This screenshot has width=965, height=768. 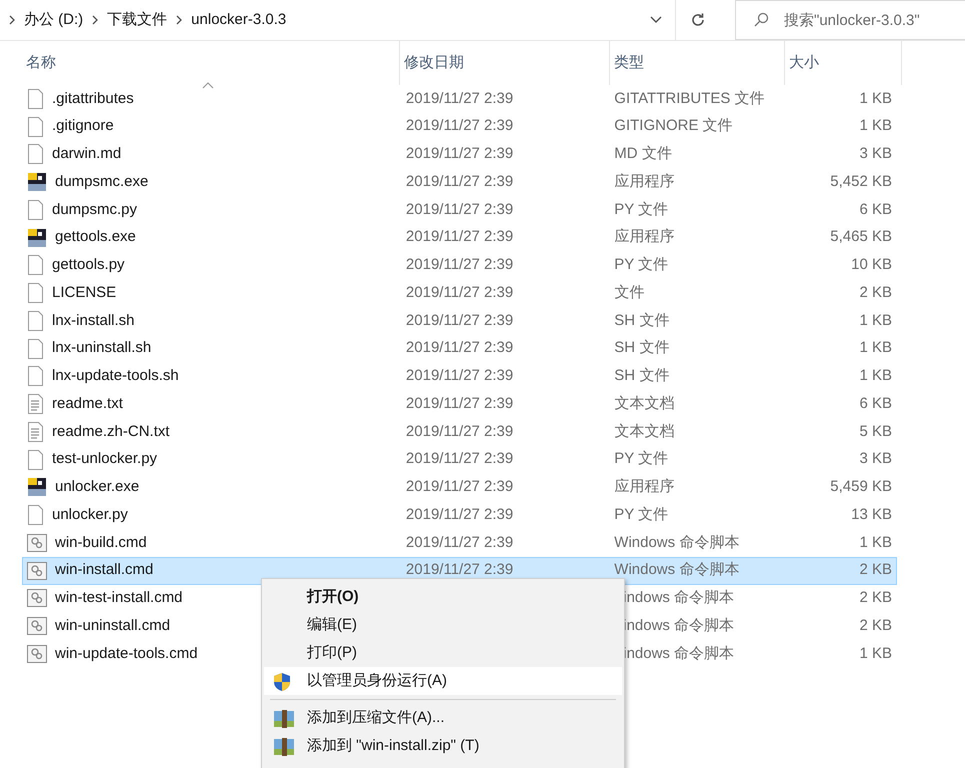 What do you see at coordinates (83, 126) in the screenshot?
I see `file-name: .gitignore` at bounding box center [83, 126].